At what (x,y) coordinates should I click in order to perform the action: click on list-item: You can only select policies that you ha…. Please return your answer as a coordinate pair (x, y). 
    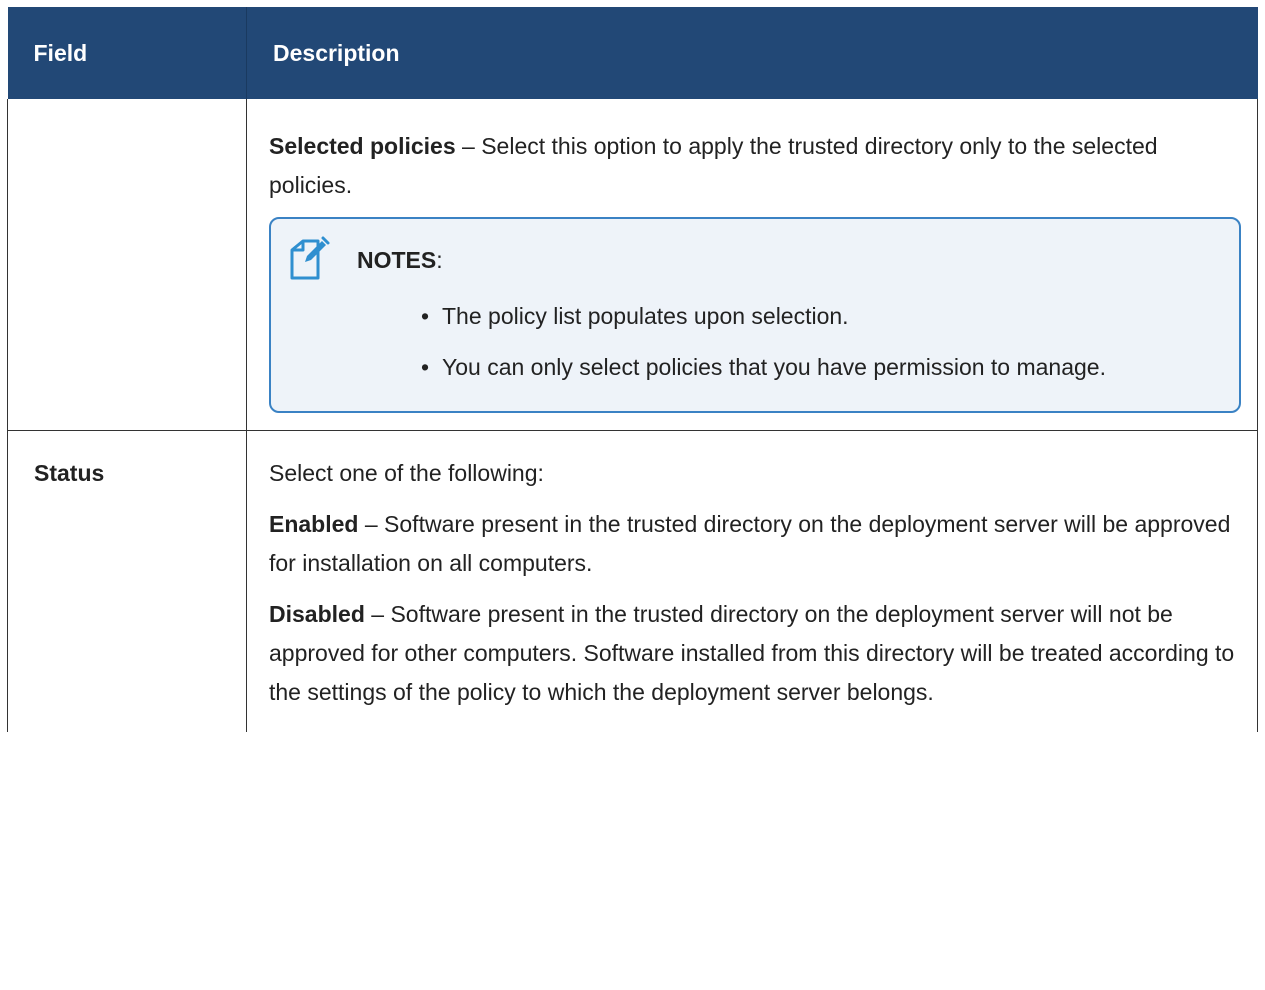
    Looking at the image, I should click on (820, 367).